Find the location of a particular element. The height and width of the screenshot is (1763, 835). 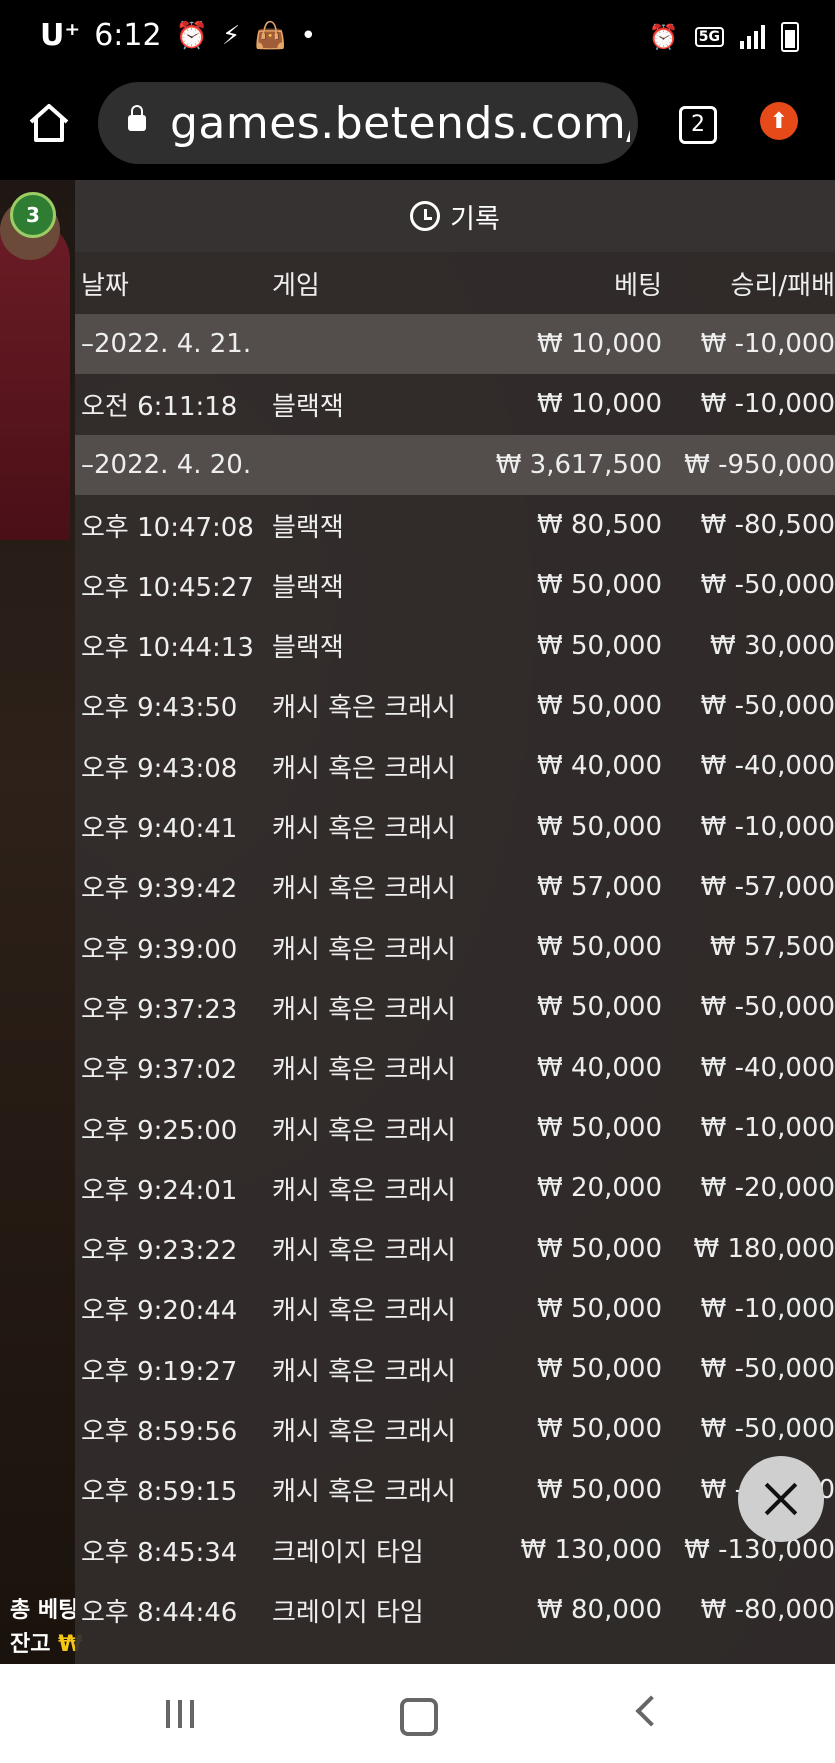

total-bet-label: 총 베팅 is located at coordinates (44, 1610).